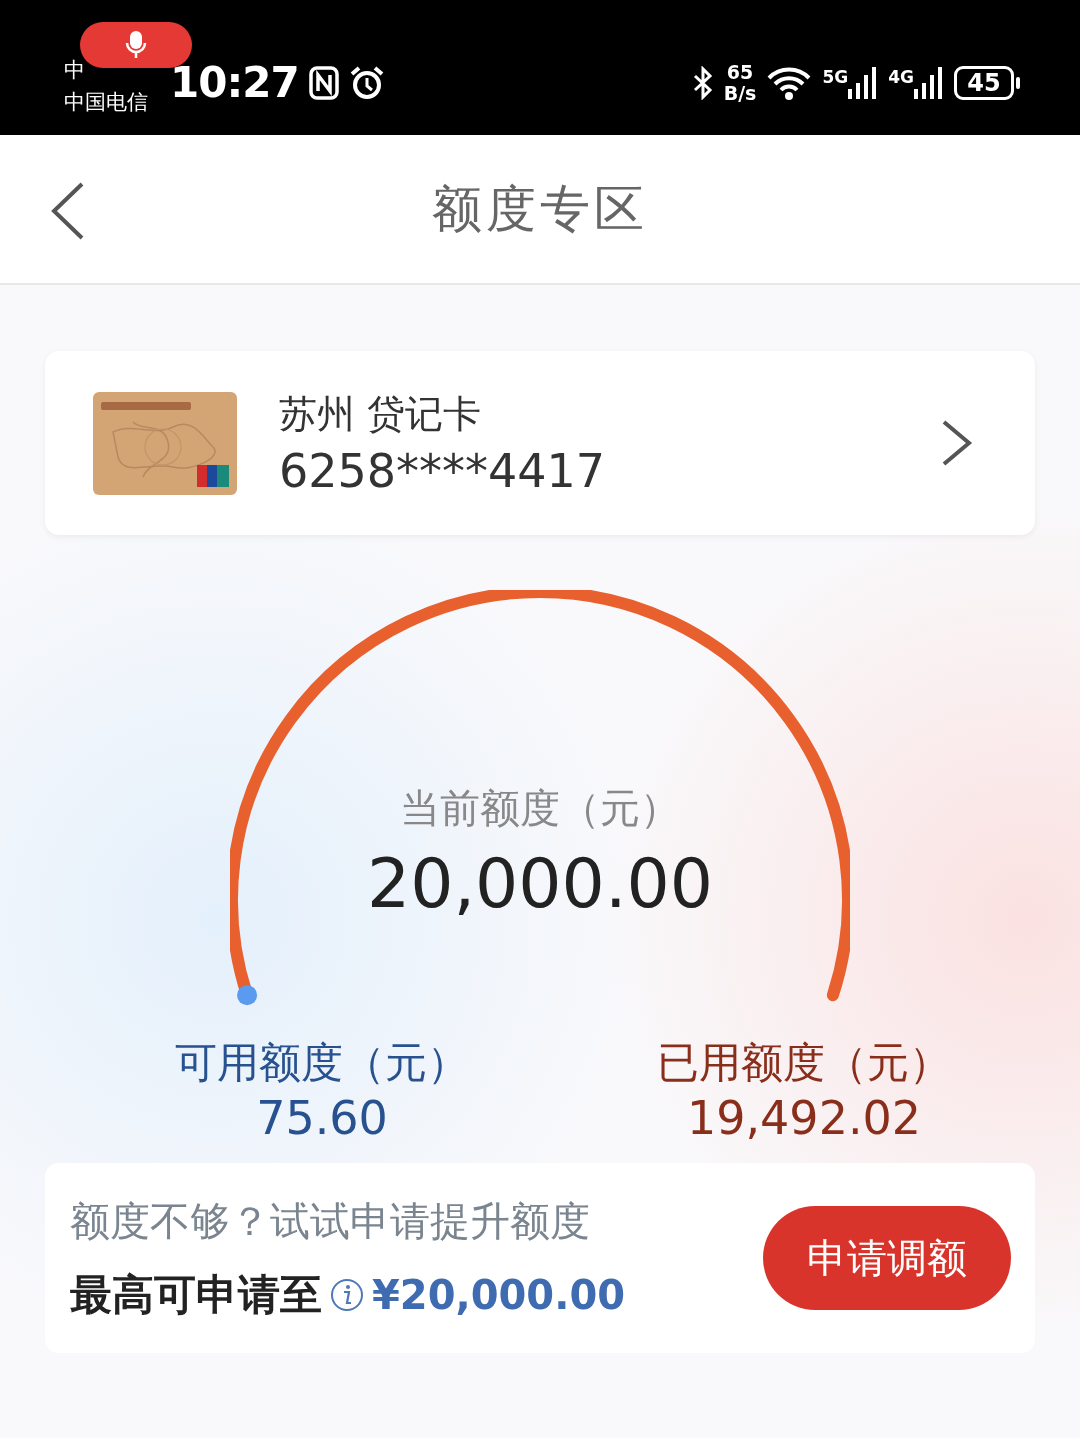 The height and width of the screenshot is (1438, 1080). Describe the element at coordinates (740, 93) in the screenshot. I see `network-speed-unit: B/s` at that location.